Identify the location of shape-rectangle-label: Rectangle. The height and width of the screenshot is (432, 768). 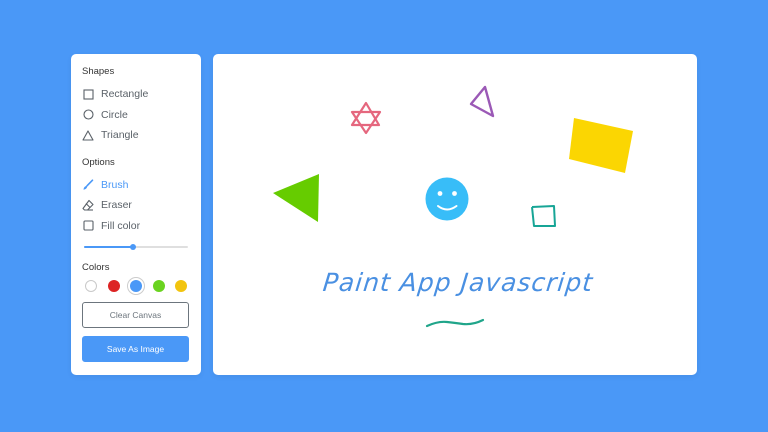
(125, 94).